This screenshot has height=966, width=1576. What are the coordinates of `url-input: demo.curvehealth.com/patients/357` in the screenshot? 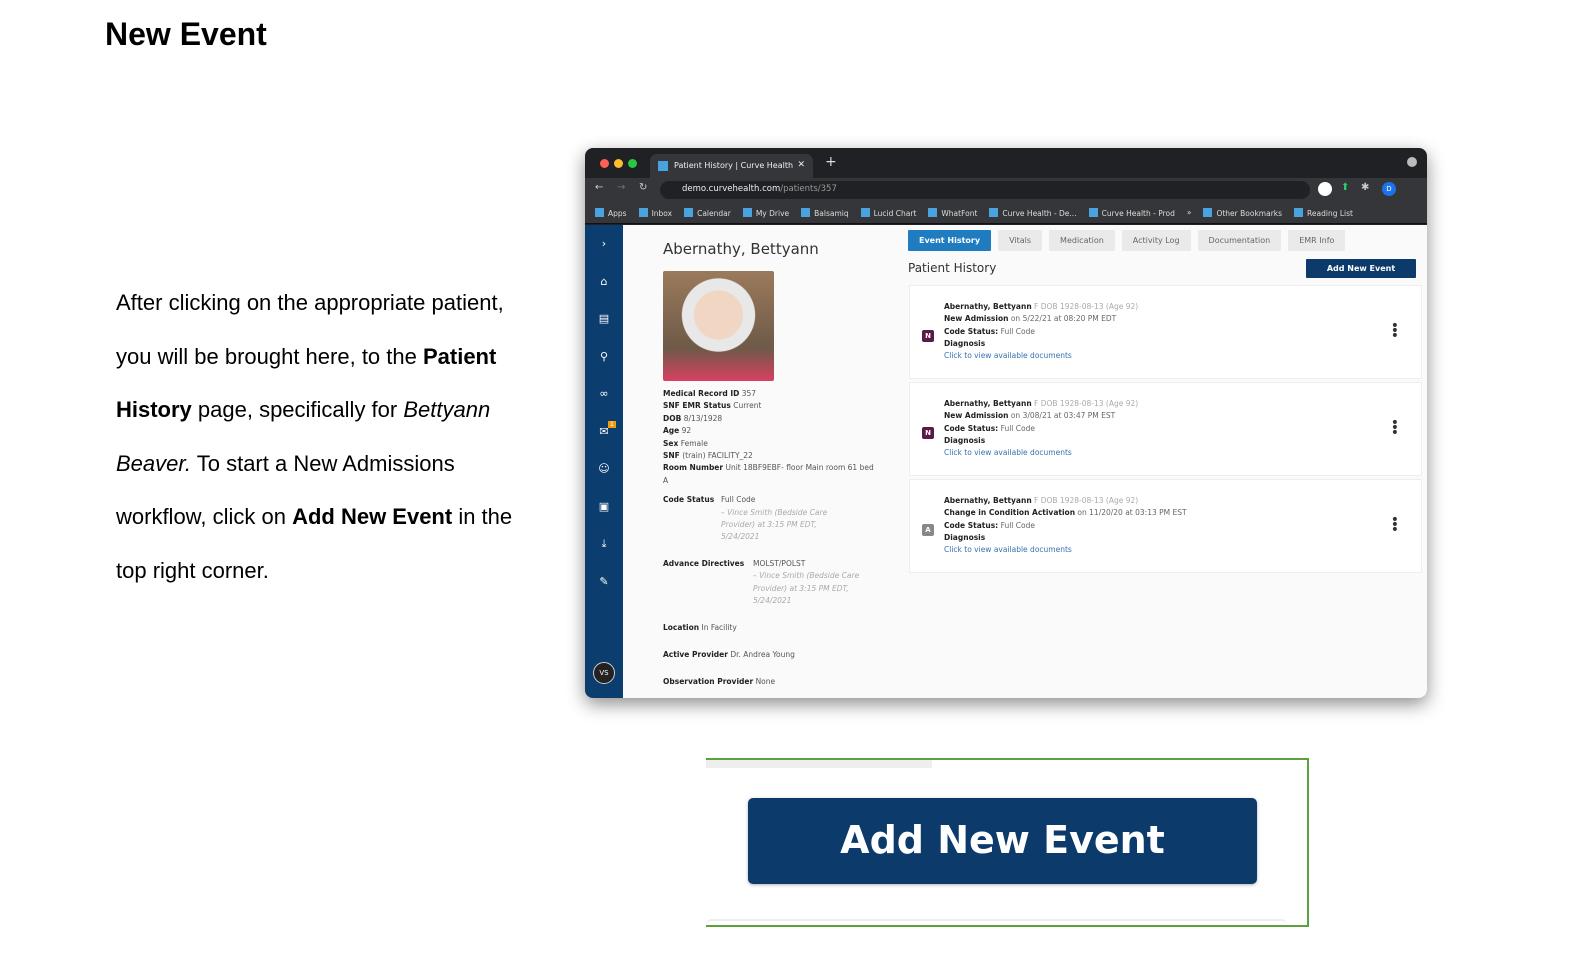 It's located at (985, 190).